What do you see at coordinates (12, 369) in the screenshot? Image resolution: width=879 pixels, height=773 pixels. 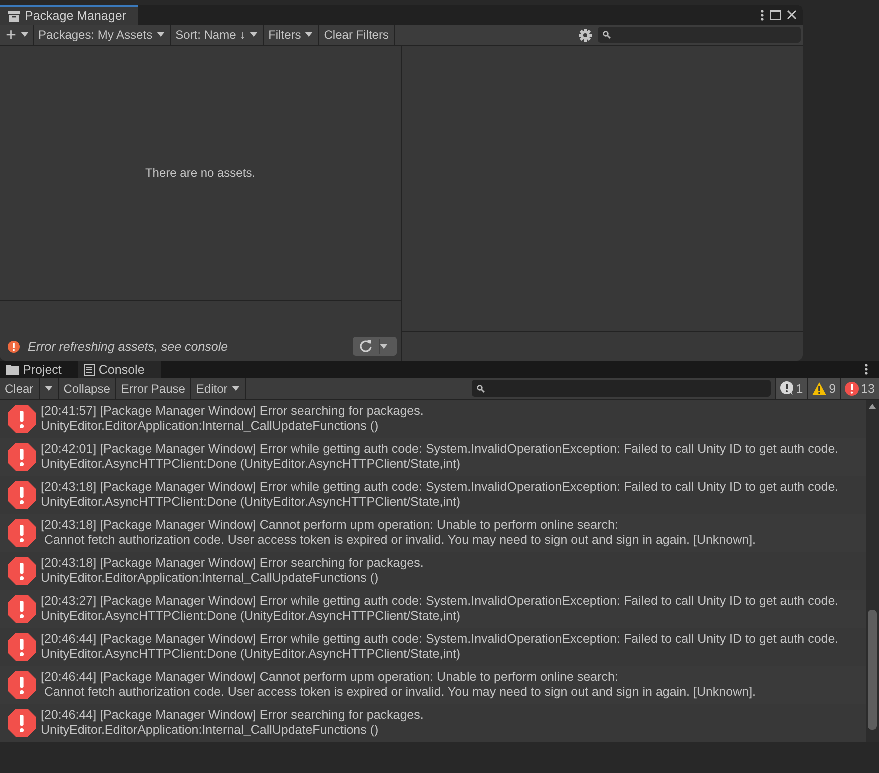 I see `folder-icon` at bounding box center [12, 369].